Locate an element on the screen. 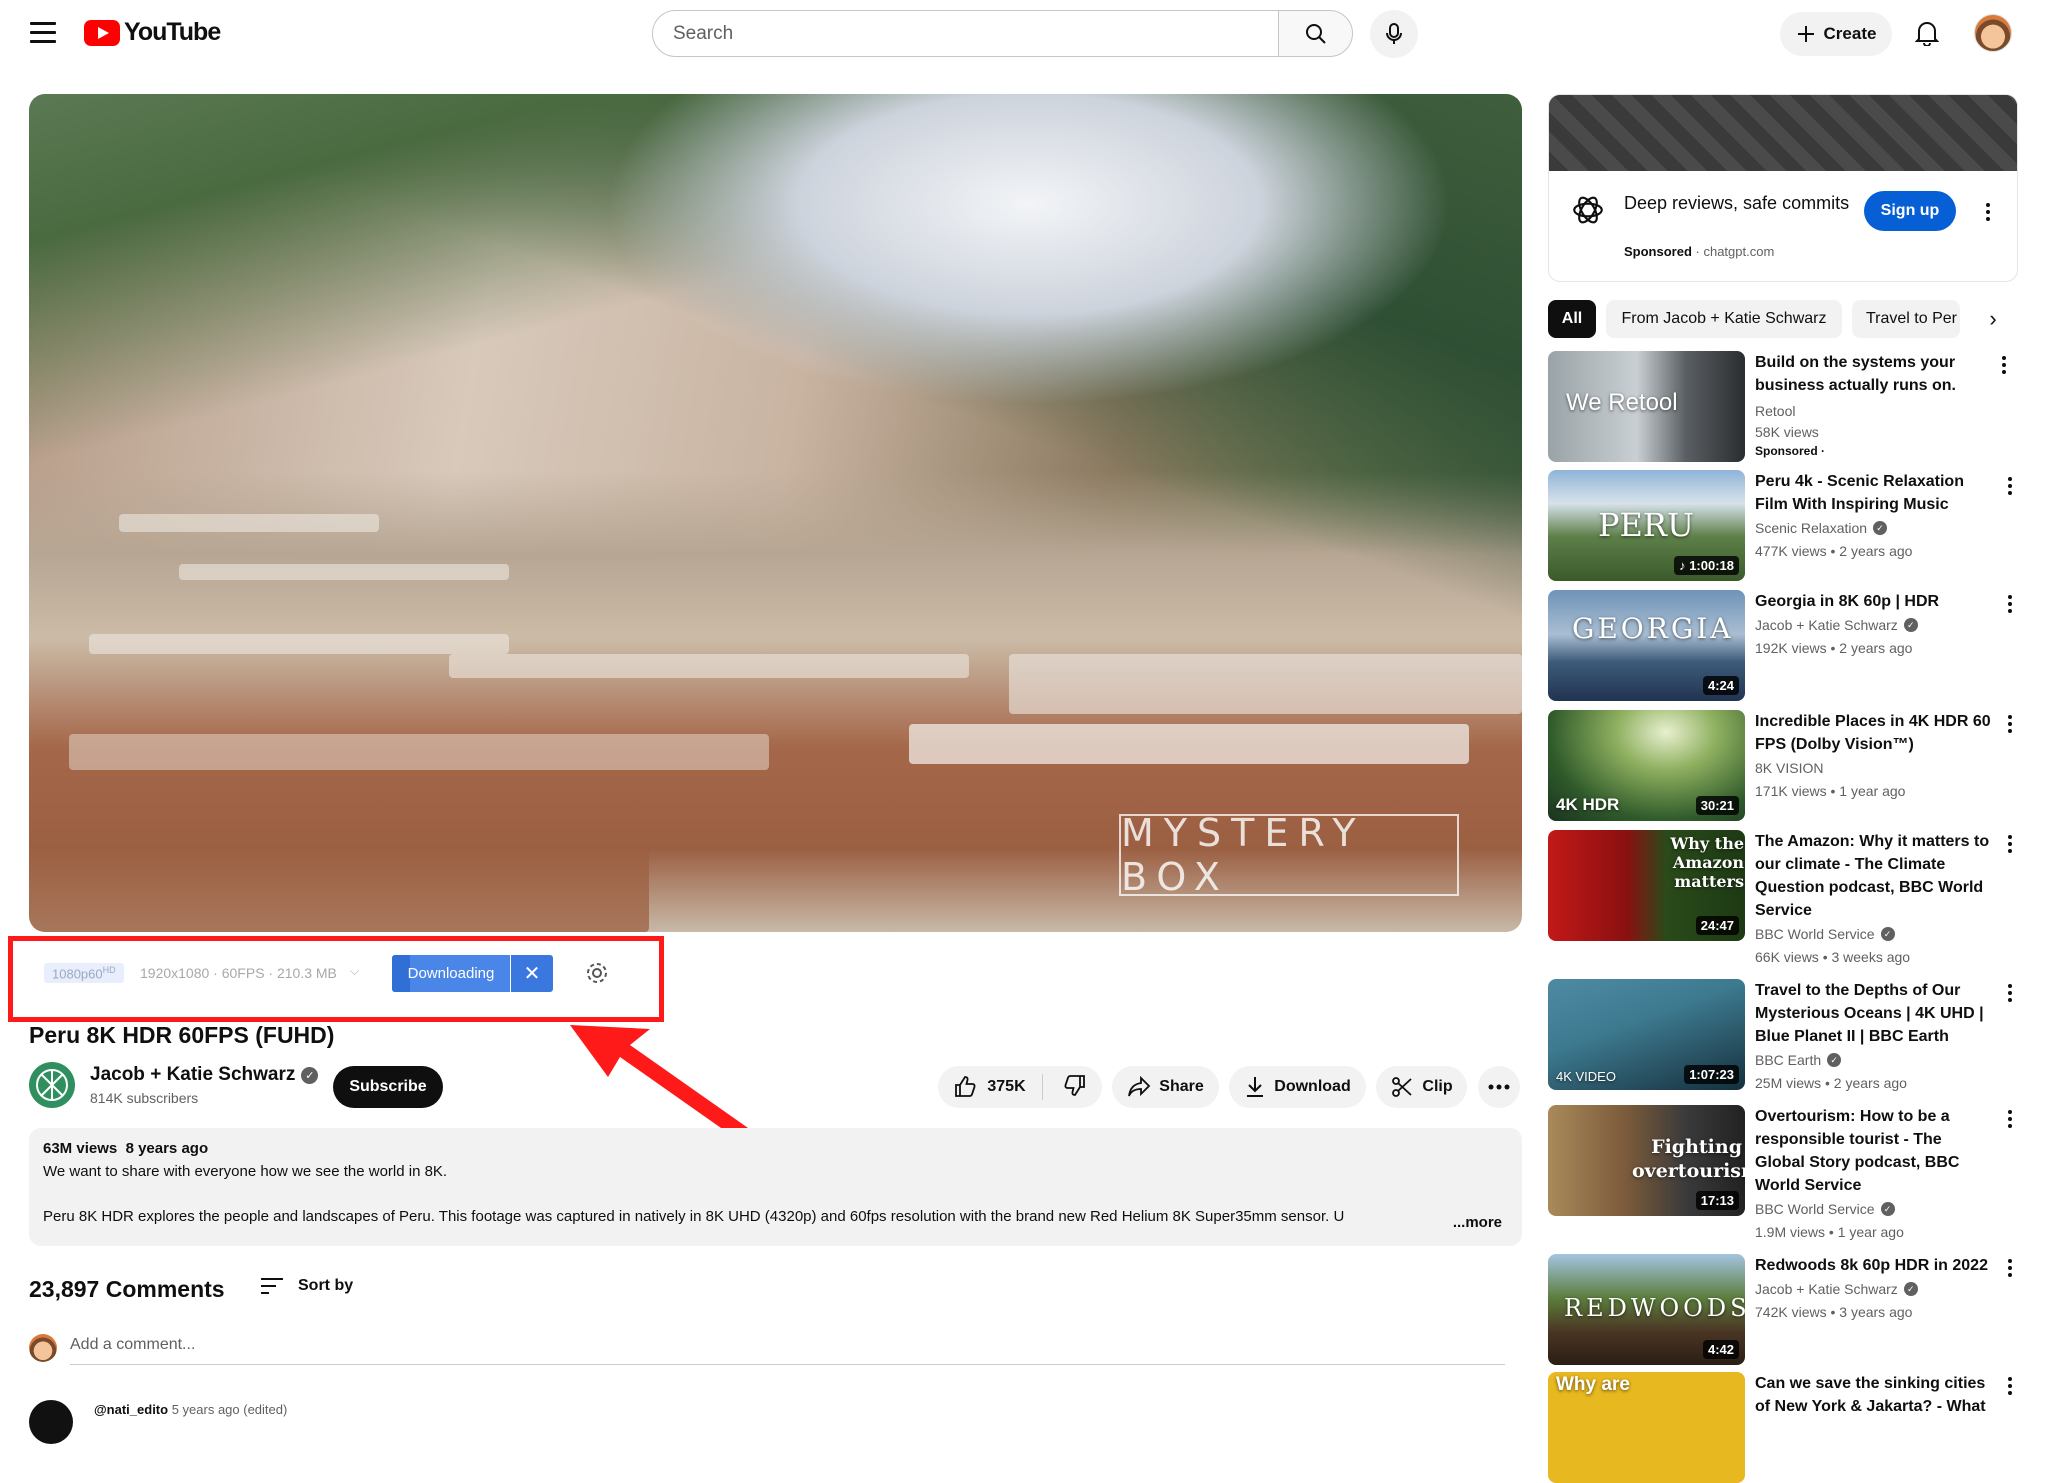 The image size is (2045, 1483). thumbnail-overlay-text: 4K HDR is located at coordinates (1588, 804).